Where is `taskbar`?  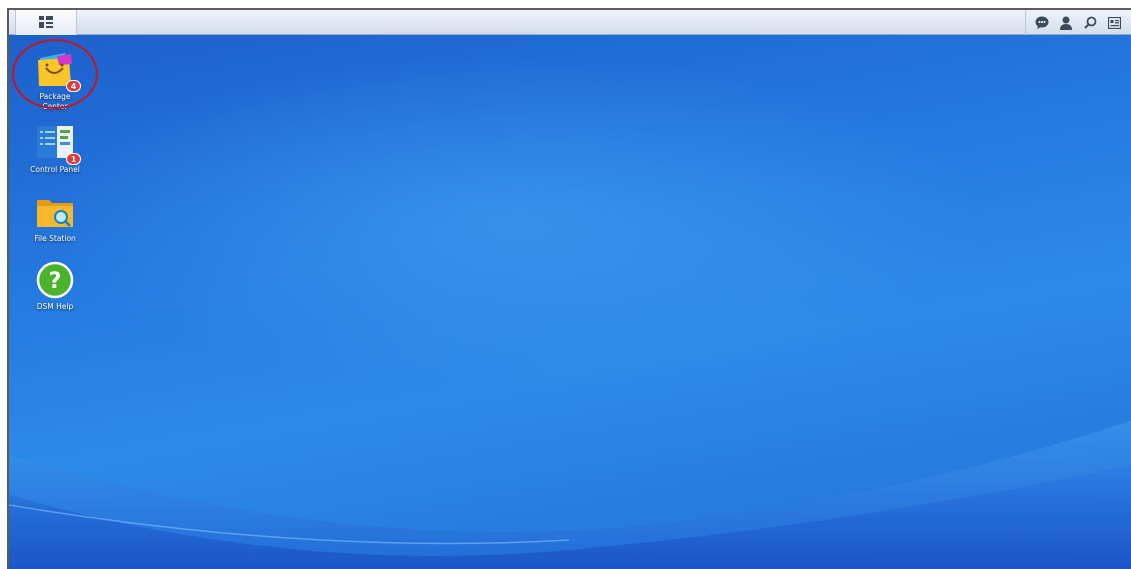
taskbar is located at coordinates (570, 22).